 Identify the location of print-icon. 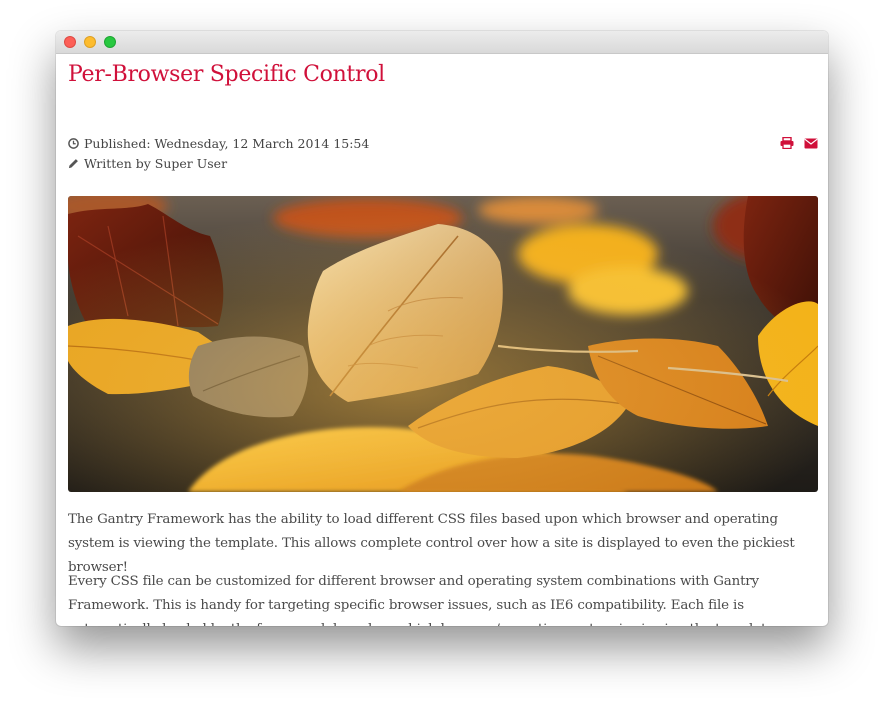
(787, 143).